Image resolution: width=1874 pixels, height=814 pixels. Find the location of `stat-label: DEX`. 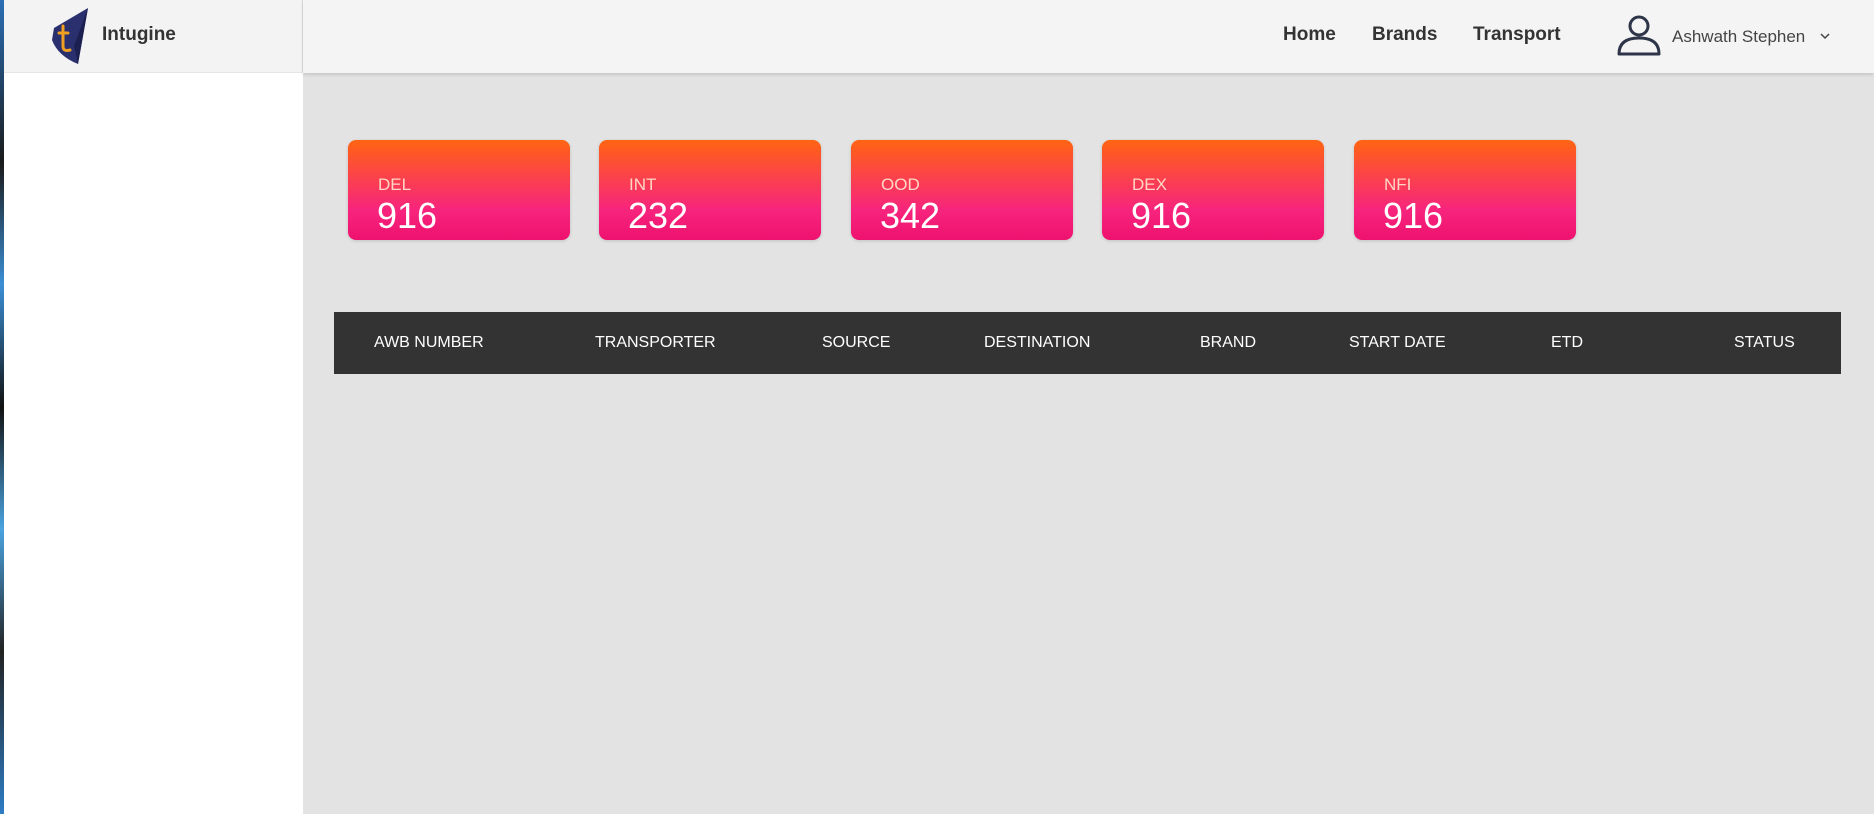

stat-label: DEX is located at coordinates (1149, 184).